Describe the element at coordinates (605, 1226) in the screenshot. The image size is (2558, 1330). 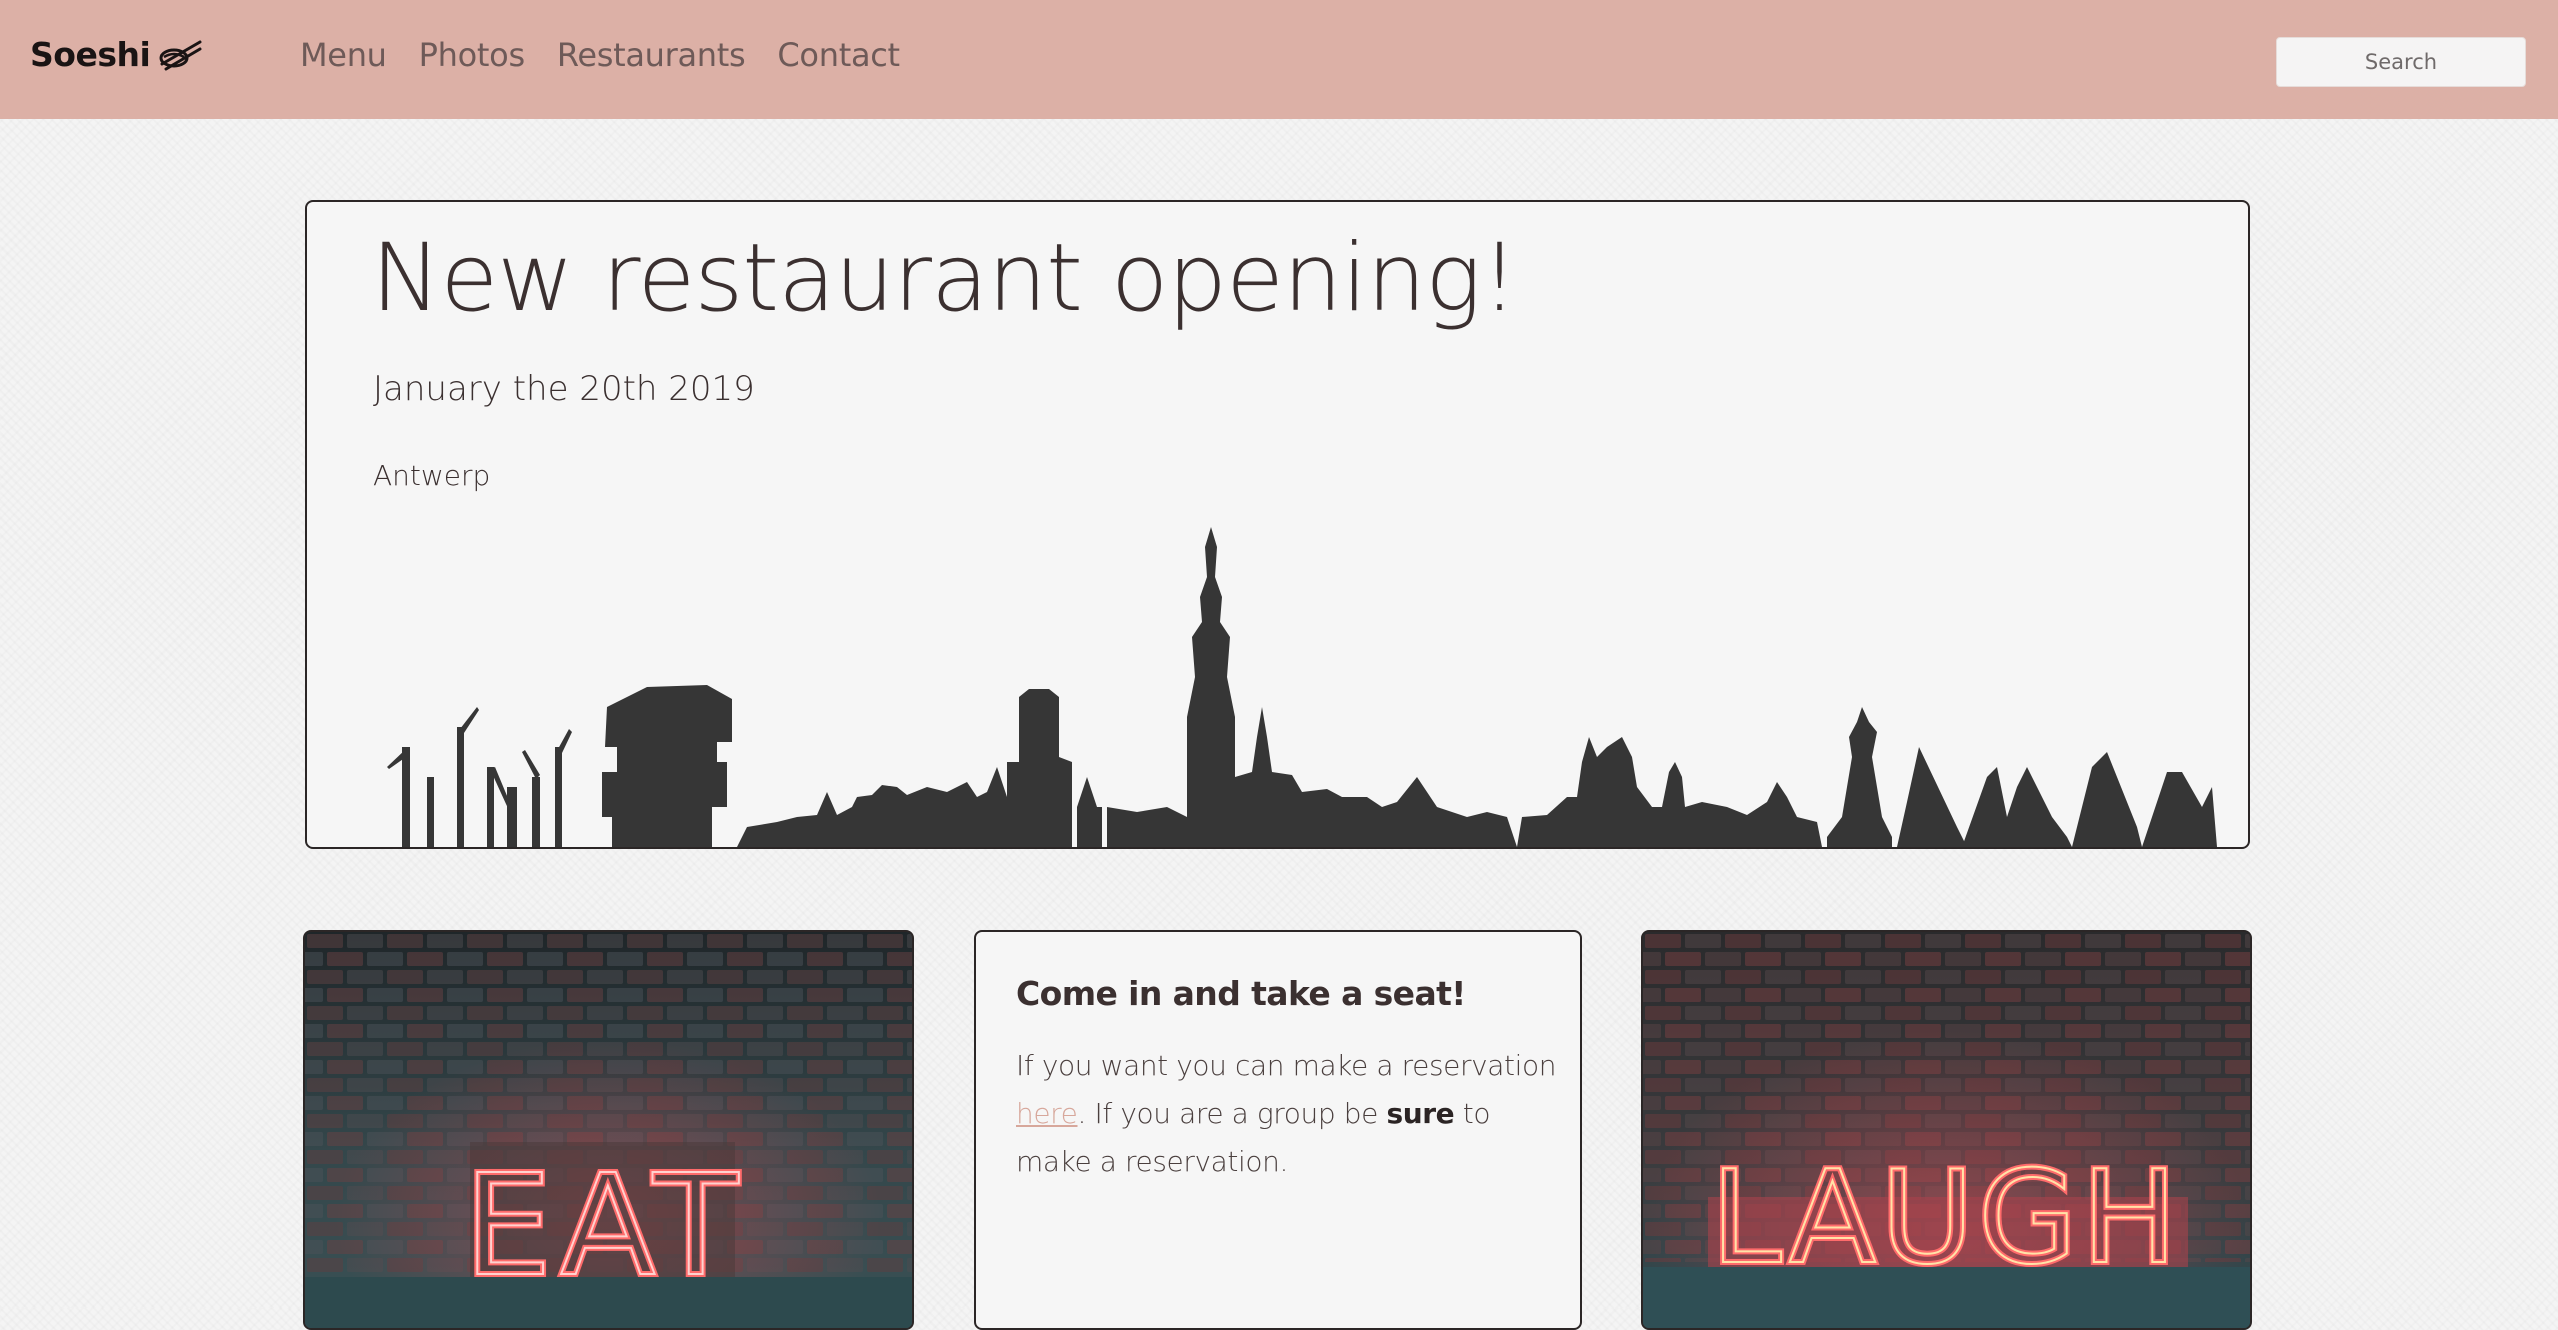
I see `eat-neon-core: EAT` at that location.